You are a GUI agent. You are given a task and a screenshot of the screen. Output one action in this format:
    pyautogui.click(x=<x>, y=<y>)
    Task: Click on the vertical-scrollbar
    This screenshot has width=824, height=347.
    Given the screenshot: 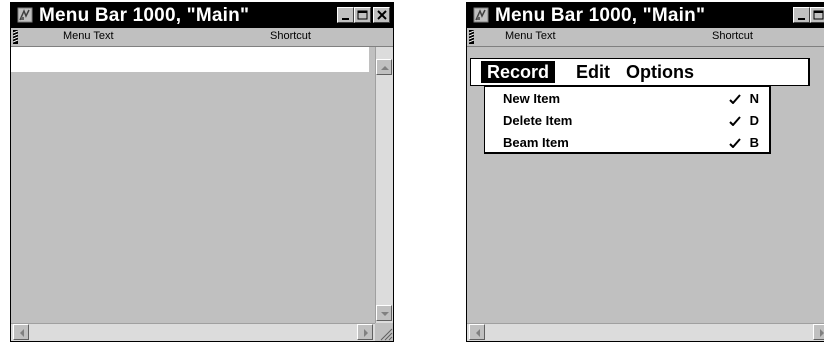 What is the action you would take?
    pyautogui.click(x=384, y=185)
    